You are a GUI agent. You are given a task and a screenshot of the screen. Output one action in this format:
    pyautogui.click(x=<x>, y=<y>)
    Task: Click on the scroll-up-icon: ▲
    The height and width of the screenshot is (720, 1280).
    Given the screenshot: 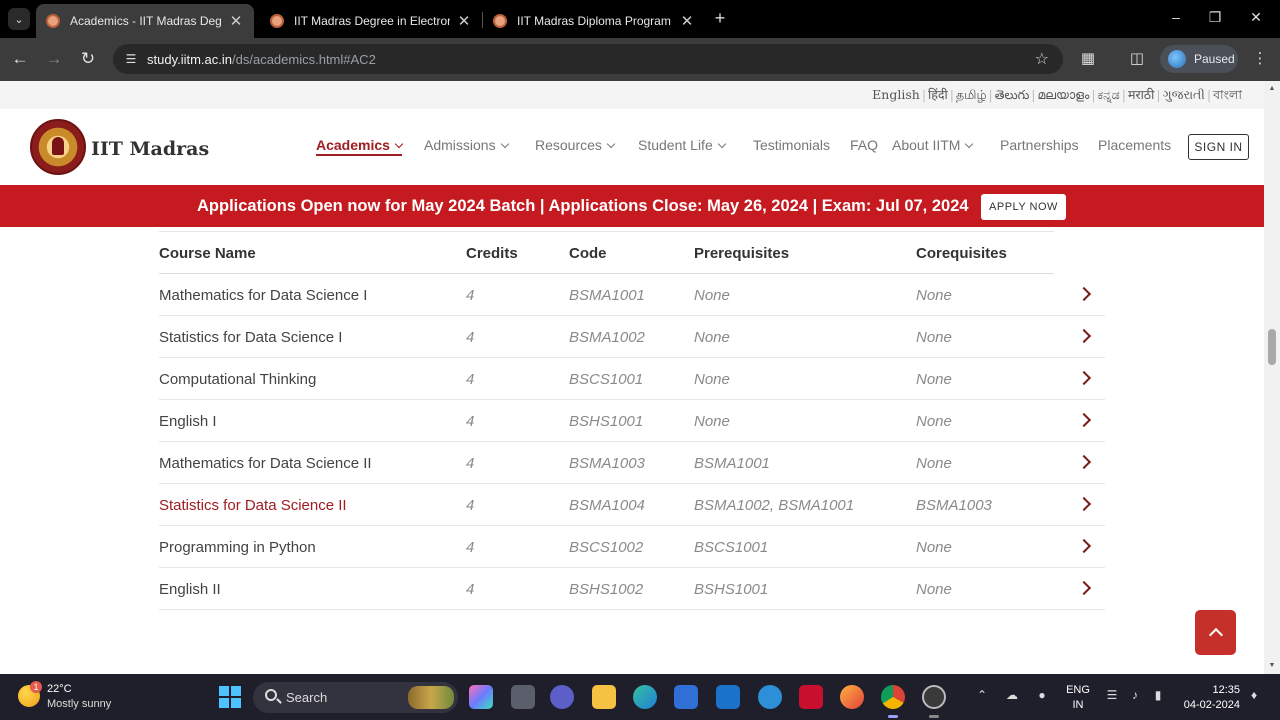 What is the action you would take?
    pyautogui.click(x=1272, y=89)
    